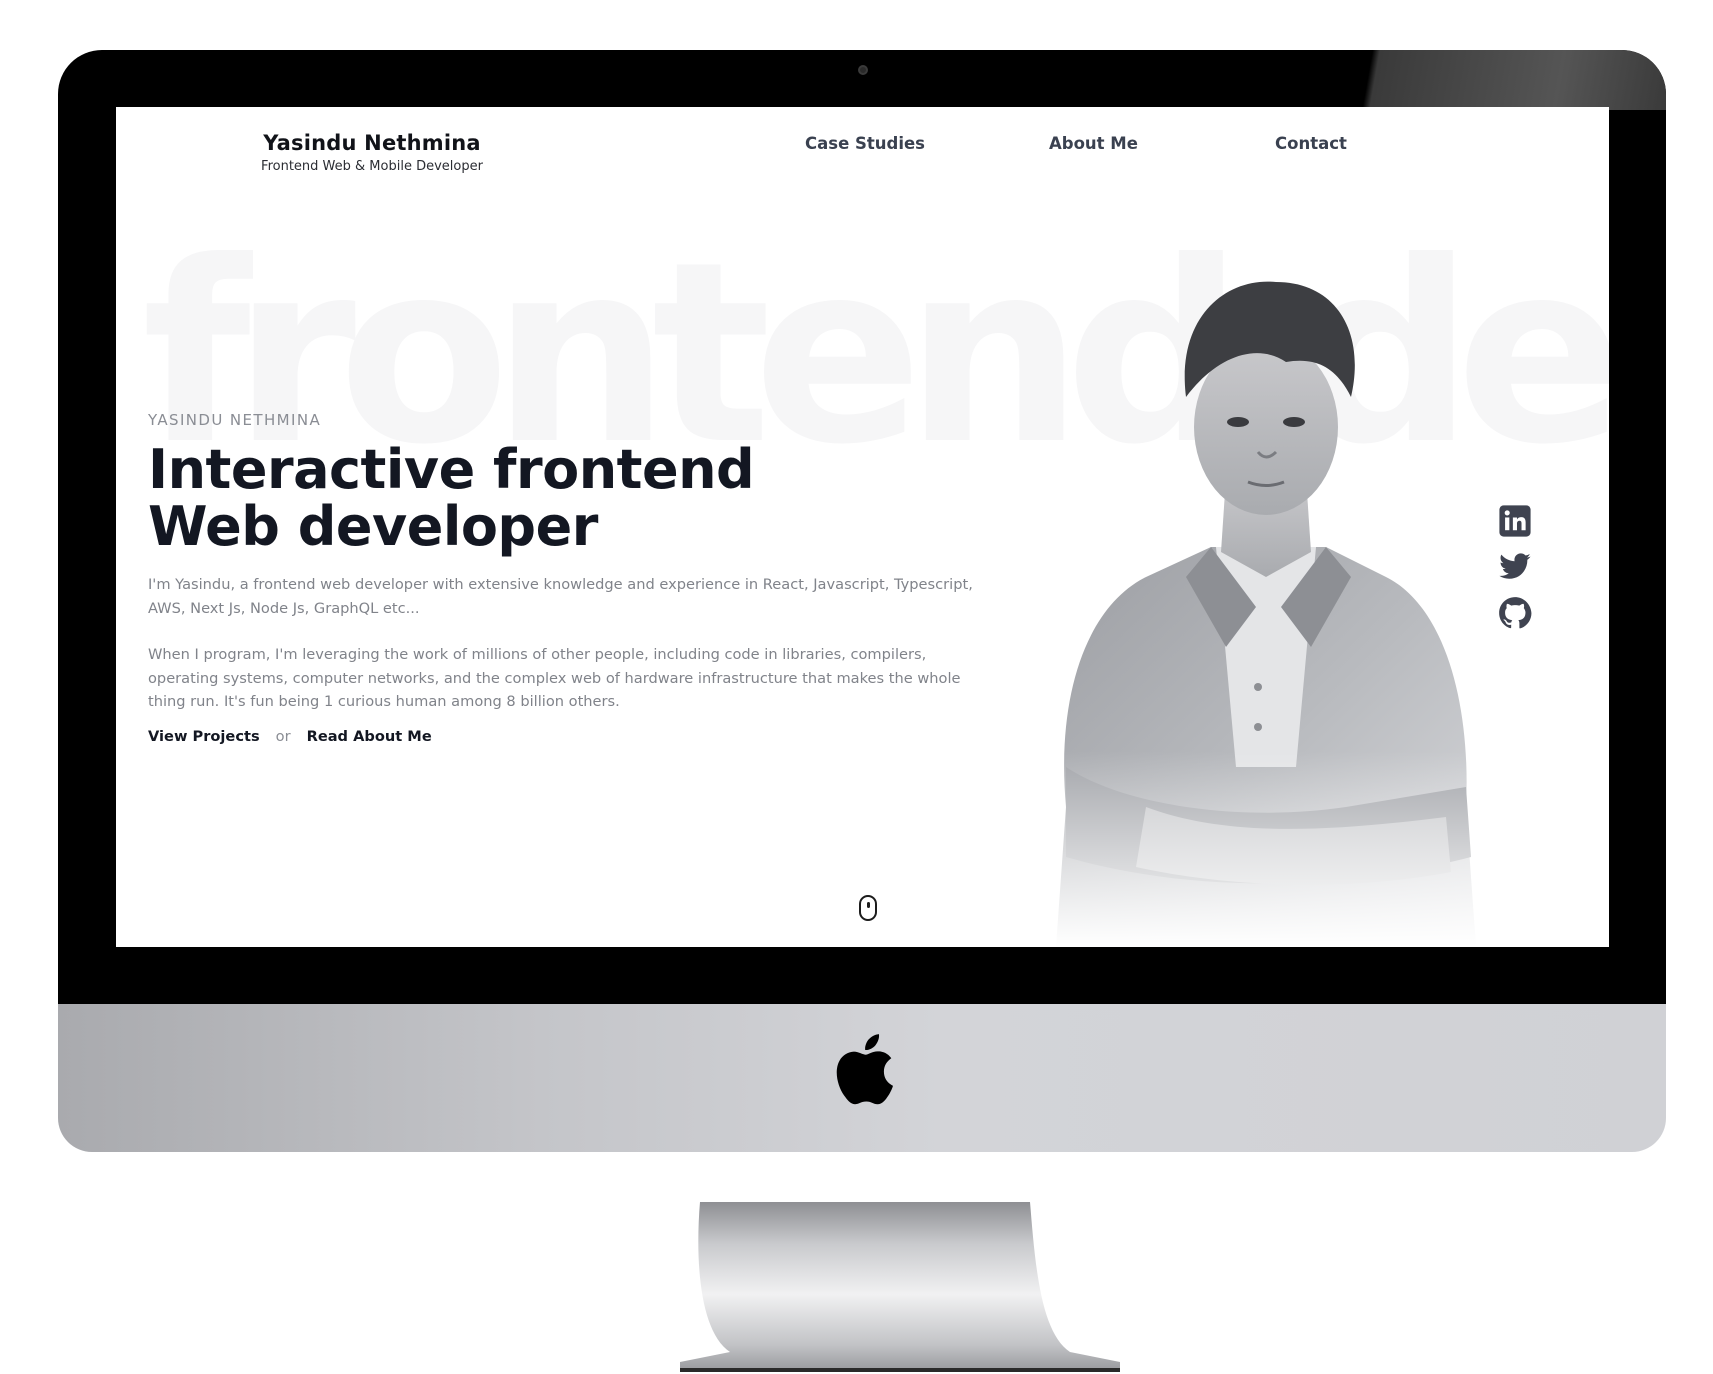 The height and width of the screenshot is (1374, 1713). What do you see at coordinates (369, 736) in the screenshot?
I see `read-about-me-link: Read About Me` at bounding box center [369, 736].